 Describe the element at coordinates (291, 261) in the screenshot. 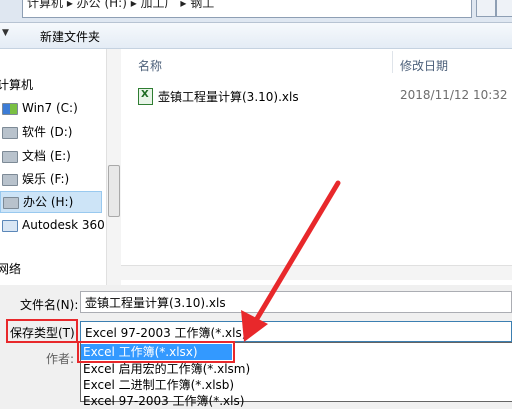

I see `annotation-arrow-icon` at that location.